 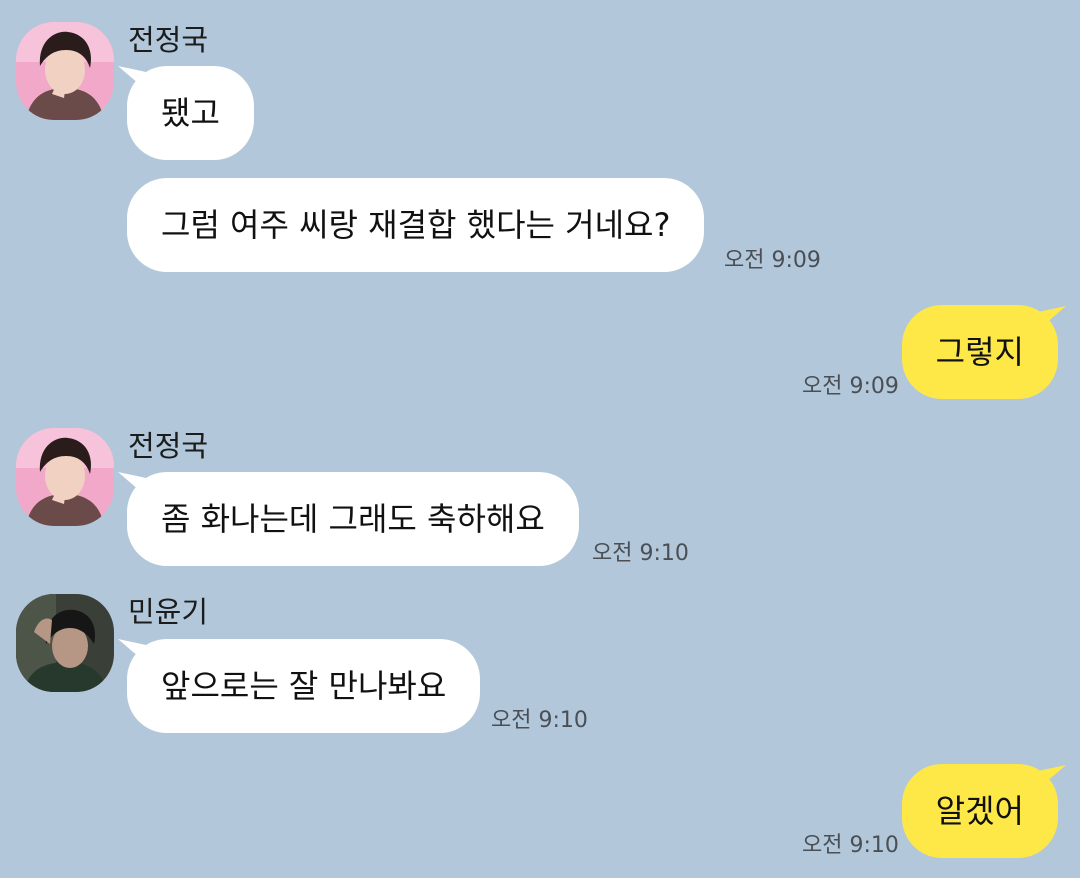 I want to click on message-bubble-outgoing: 알겠어, so click(x=979, y=811).